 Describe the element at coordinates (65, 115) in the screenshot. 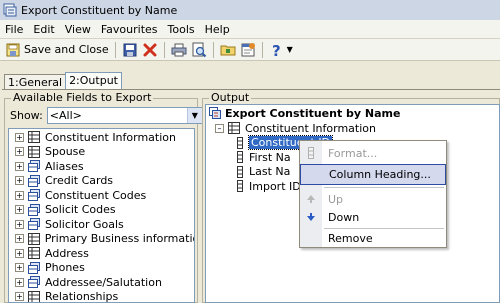

I see `show-dropdown-value: <All>` at that location.